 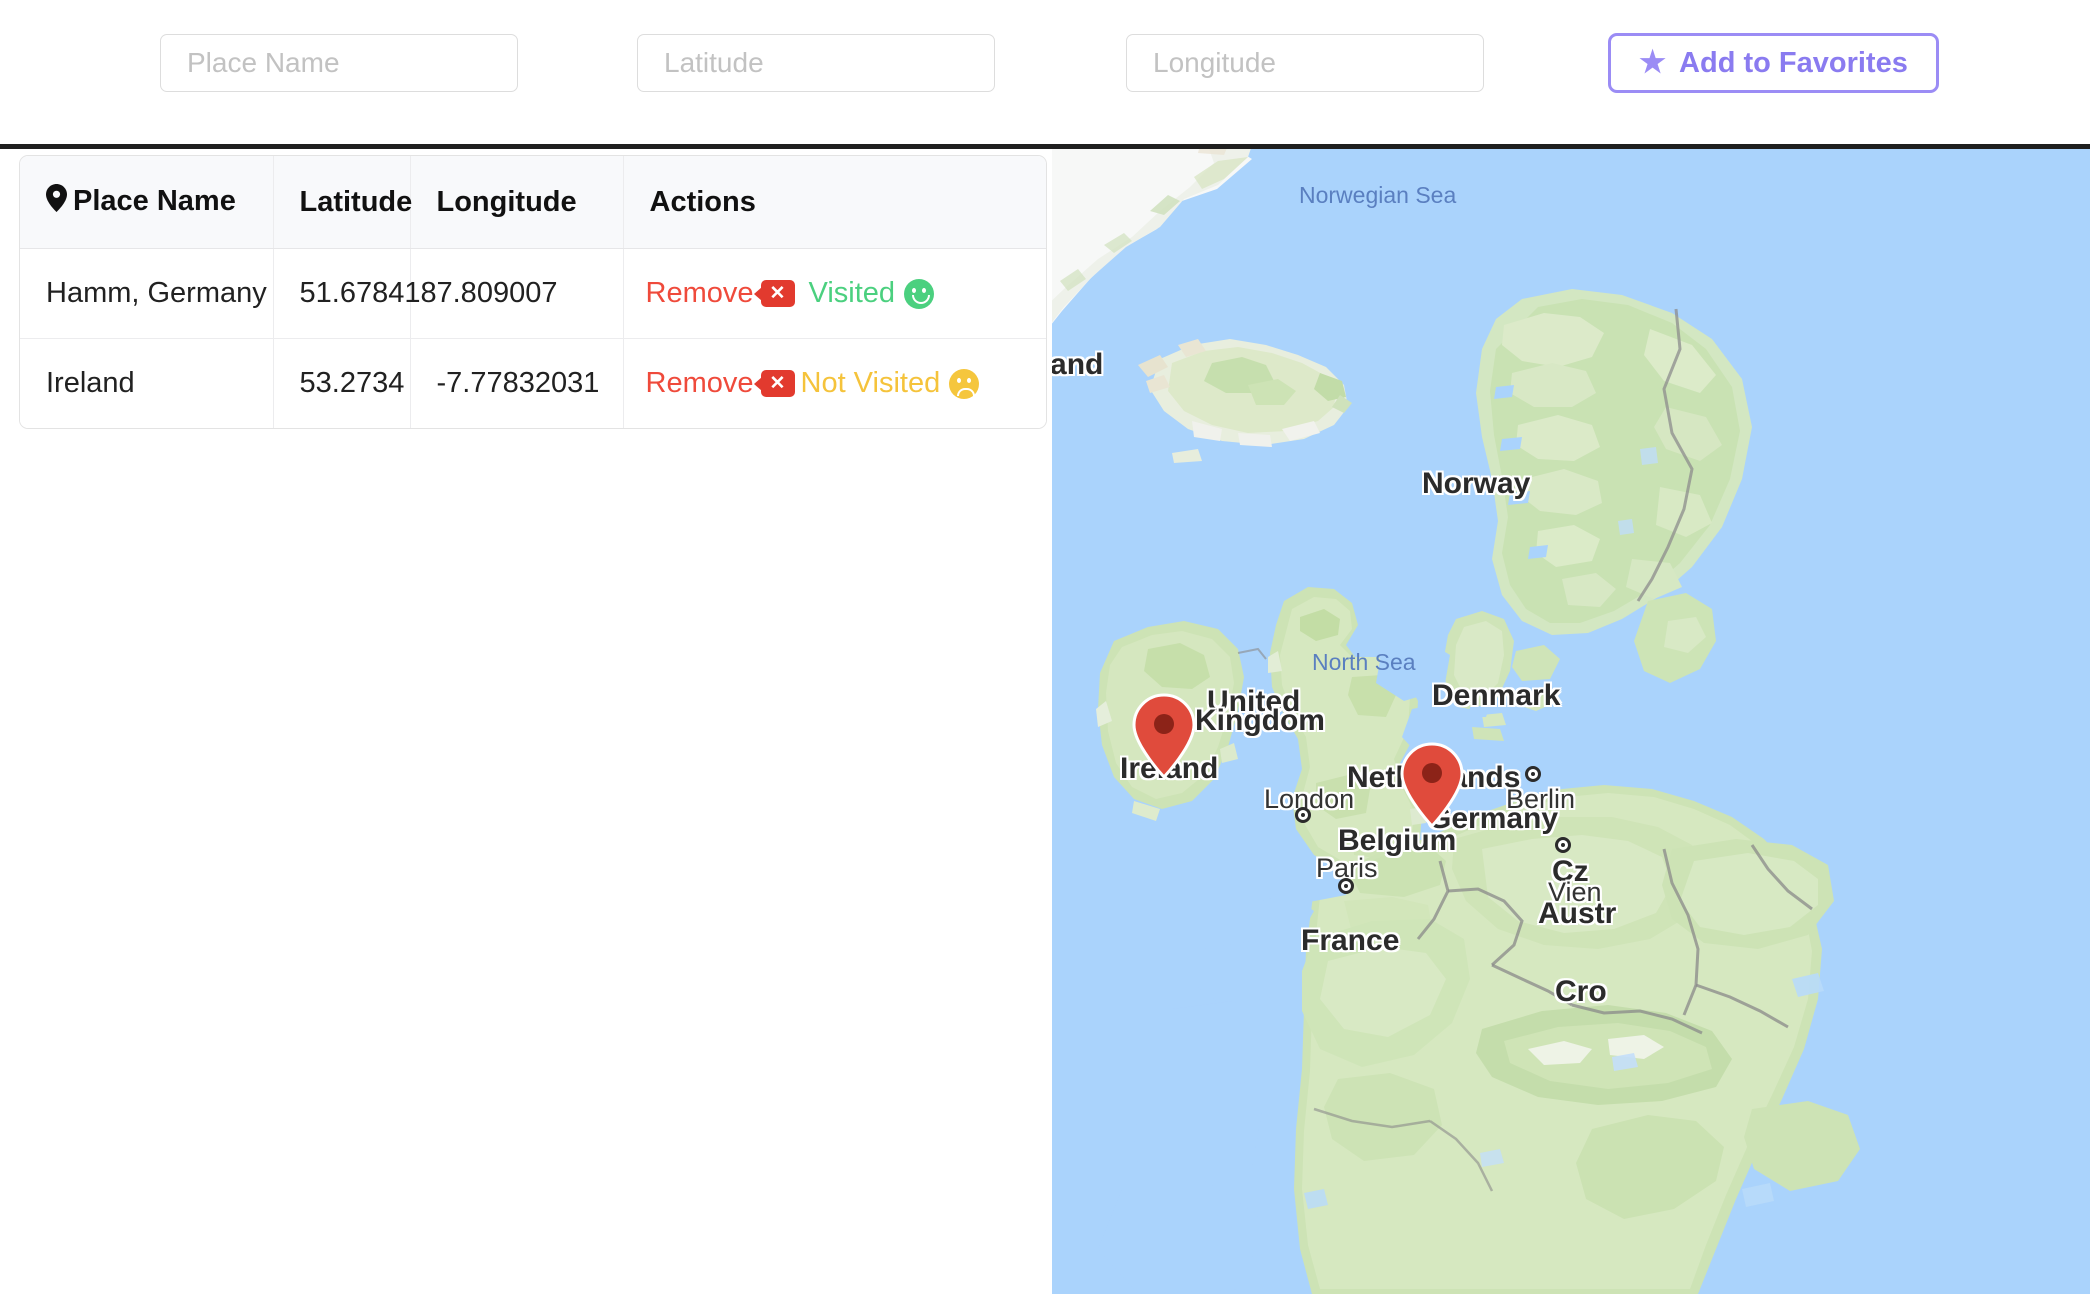 What do you see at coordinates (1303, 815) in the screenshot?
I see `london-dot-icon` at bounding box center [1303, 815].